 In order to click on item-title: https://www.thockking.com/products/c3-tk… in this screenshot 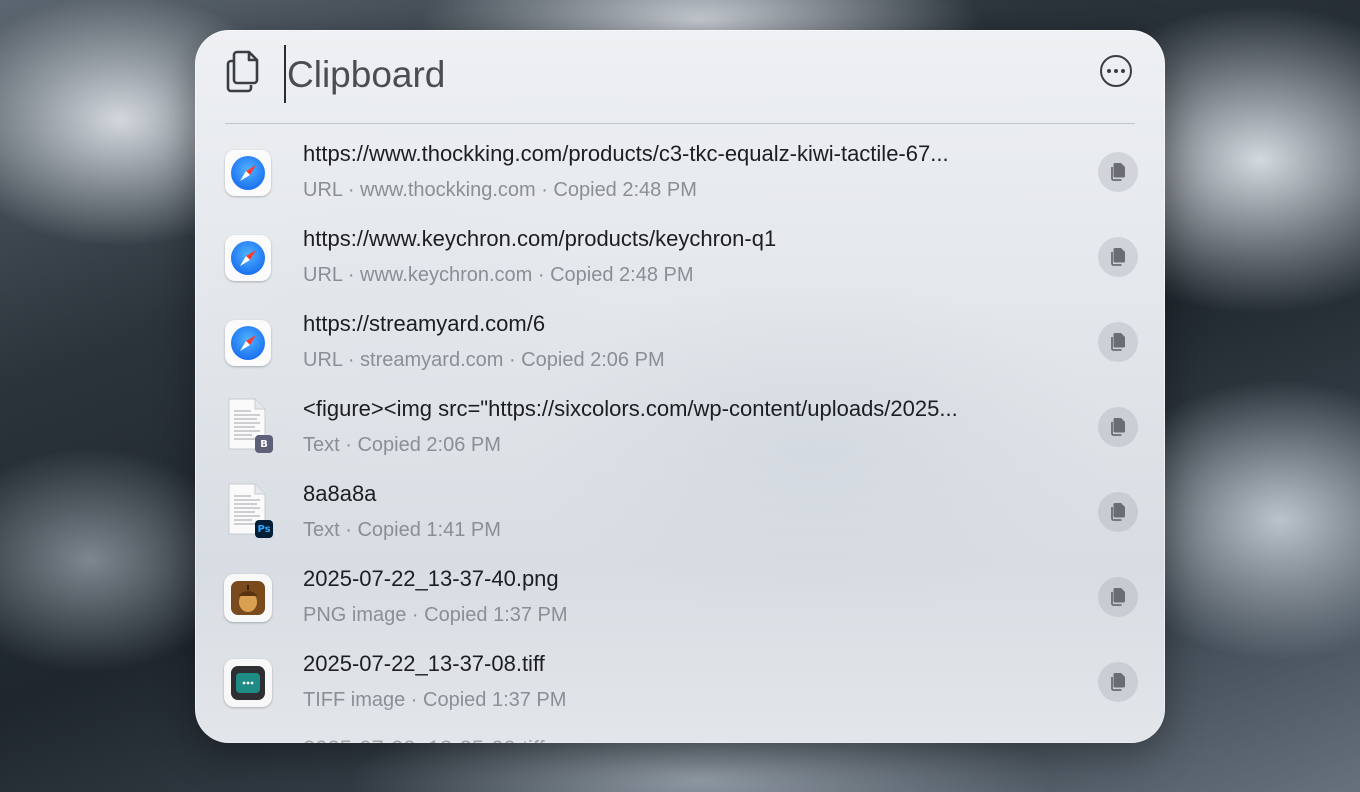, I will do `click(626, 153)`.